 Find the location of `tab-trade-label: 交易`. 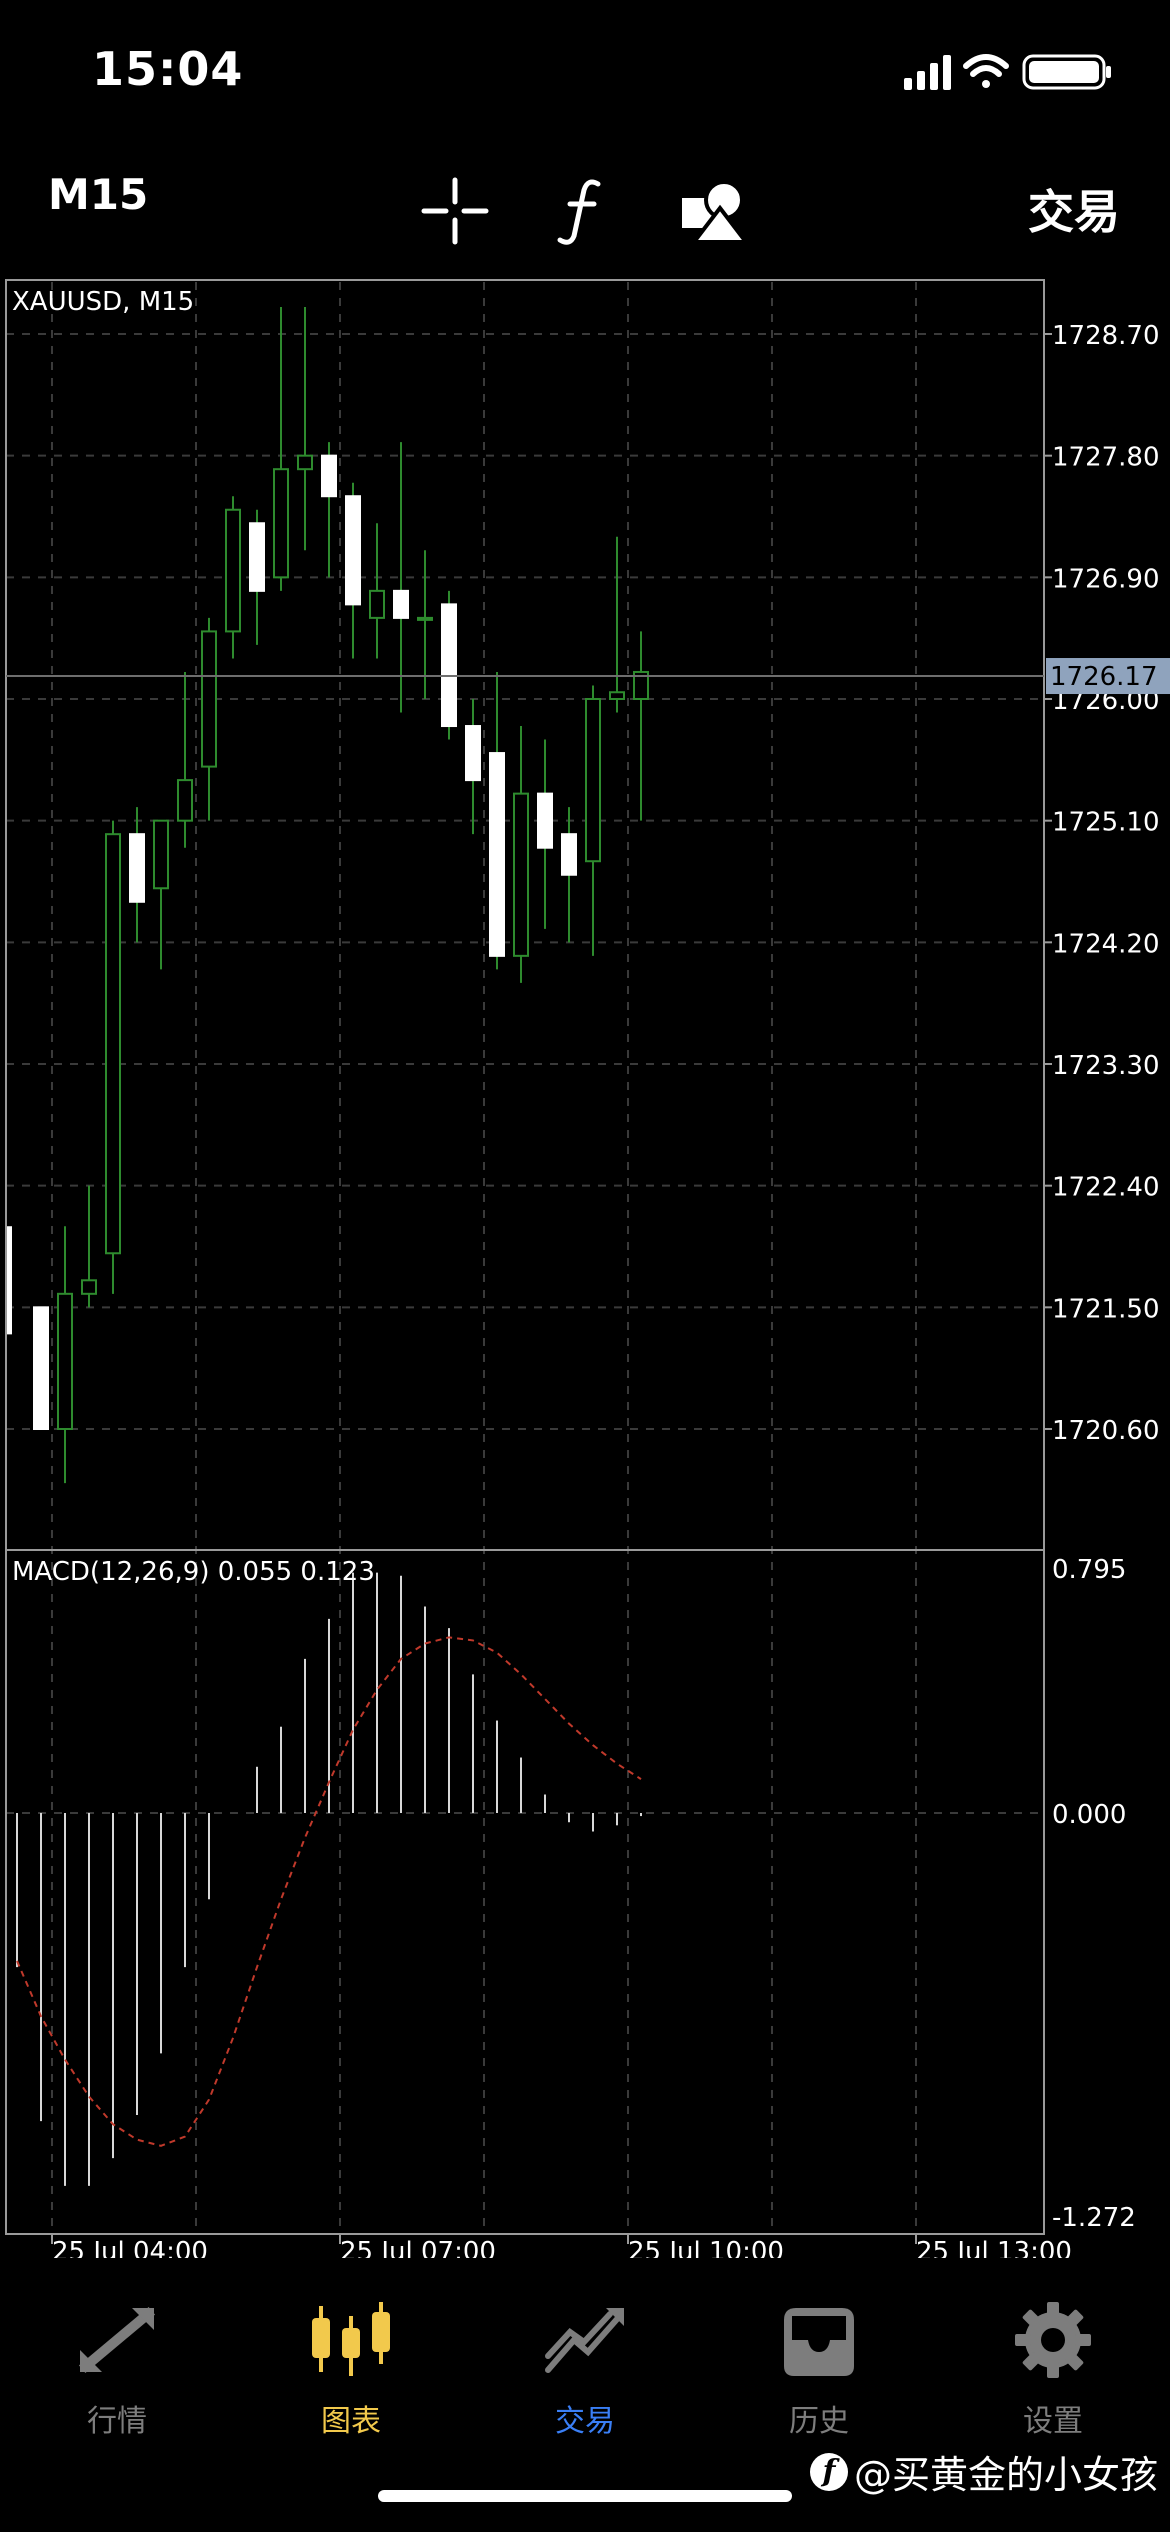

tab-trade-label: 交易 is located at coordinates (585, 2421).